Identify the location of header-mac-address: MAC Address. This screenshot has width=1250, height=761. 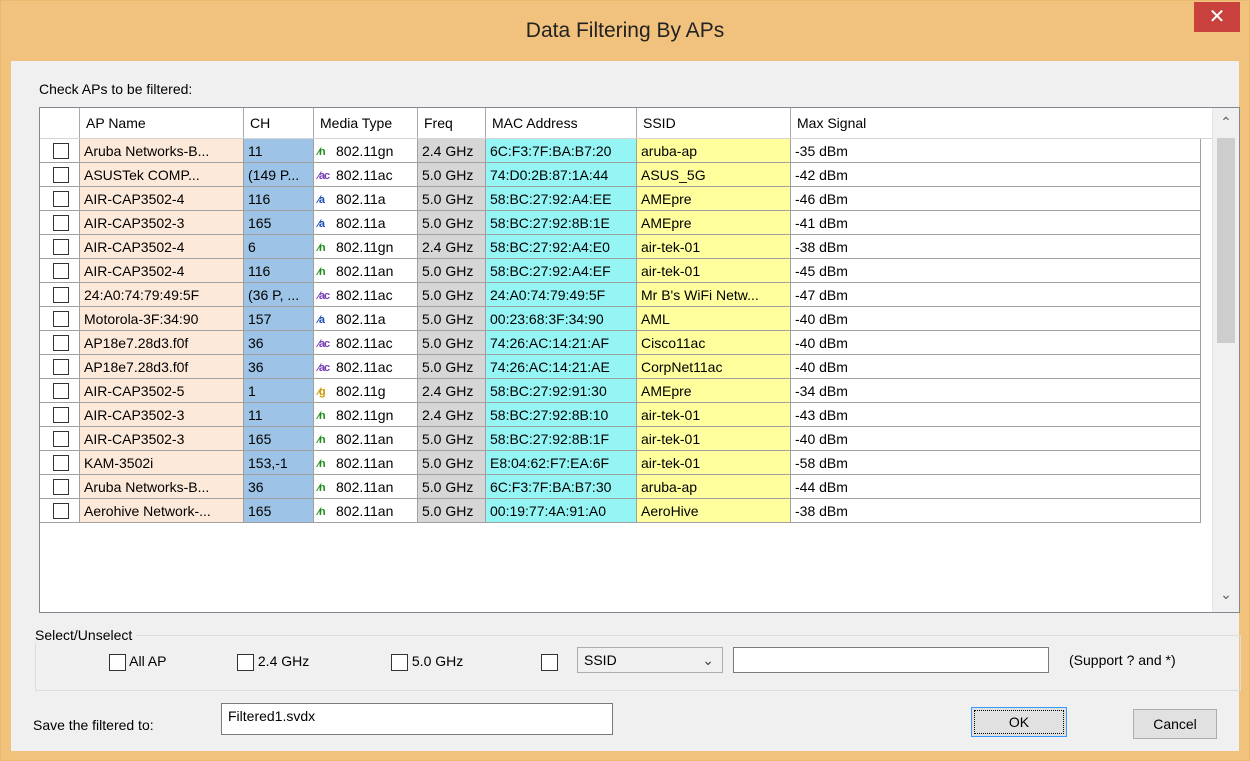
(561, 123).